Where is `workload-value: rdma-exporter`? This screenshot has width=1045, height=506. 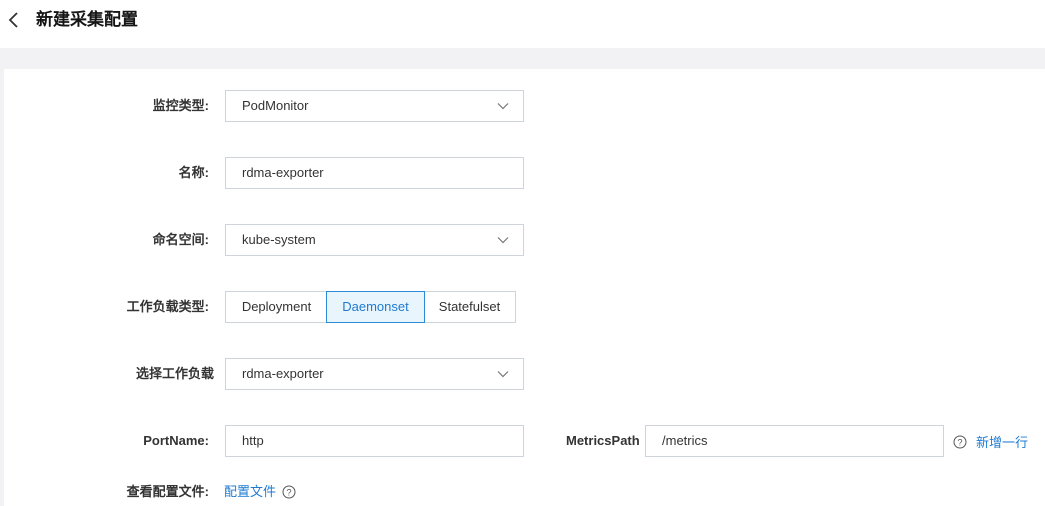
workload-value: rdma-exporter is located at coordinates (283, 373).